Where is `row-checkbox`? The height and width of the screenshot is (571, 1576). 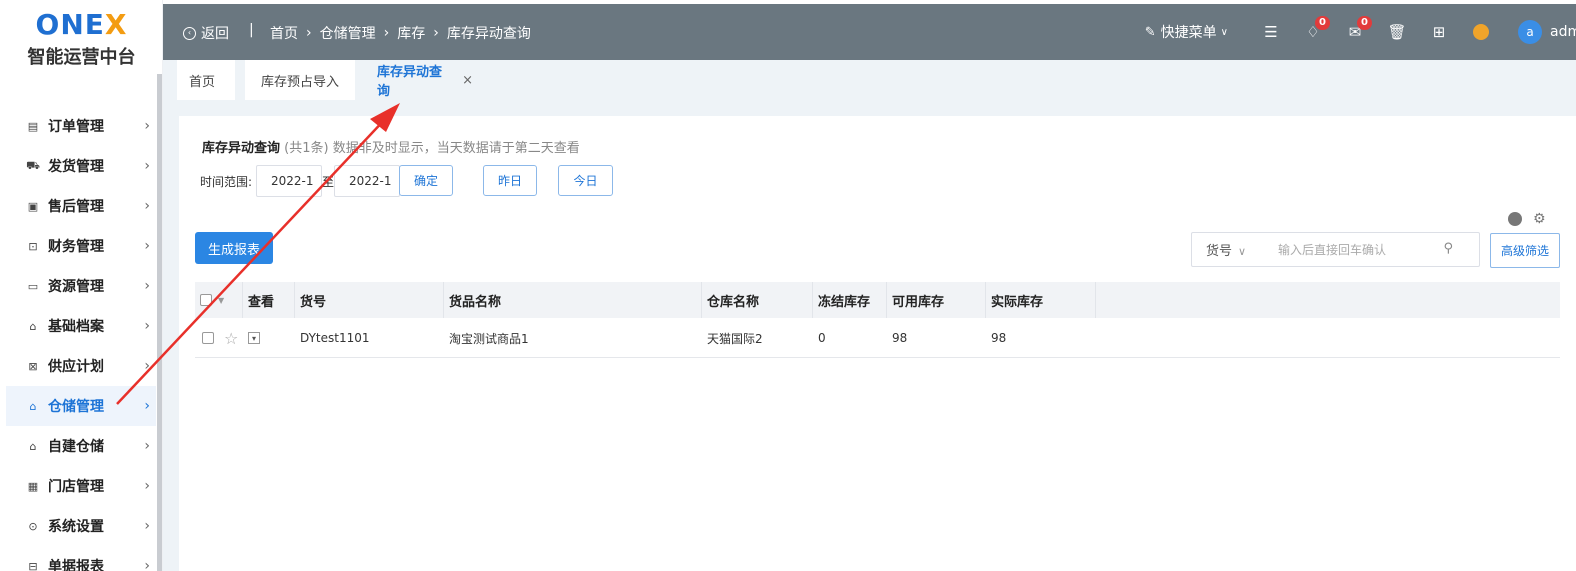 row-checkbox is located at coordinates (208, 338).